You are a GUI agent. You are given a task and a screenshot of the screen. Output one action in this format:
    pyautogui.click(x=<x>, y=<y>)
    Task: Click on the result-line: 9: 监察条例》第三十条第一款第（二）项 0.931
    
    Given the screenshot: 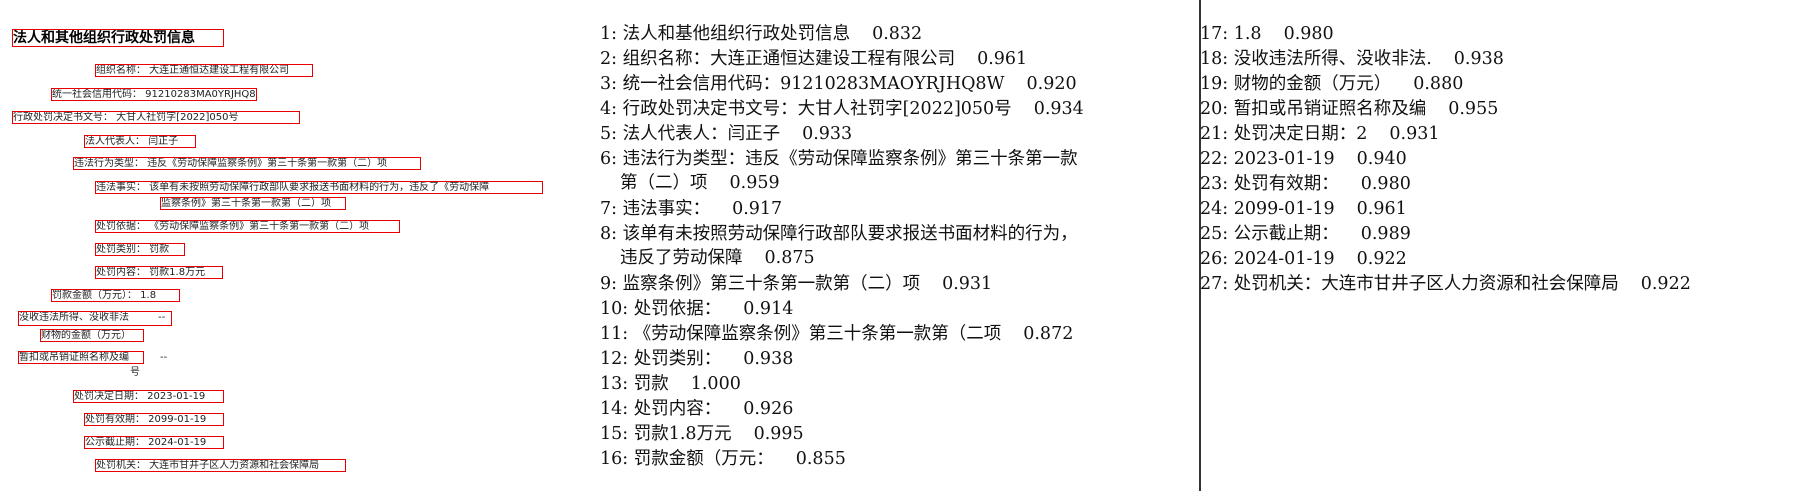 What is the action you would take?
    pyautogui.click(x=796, y=284)
    